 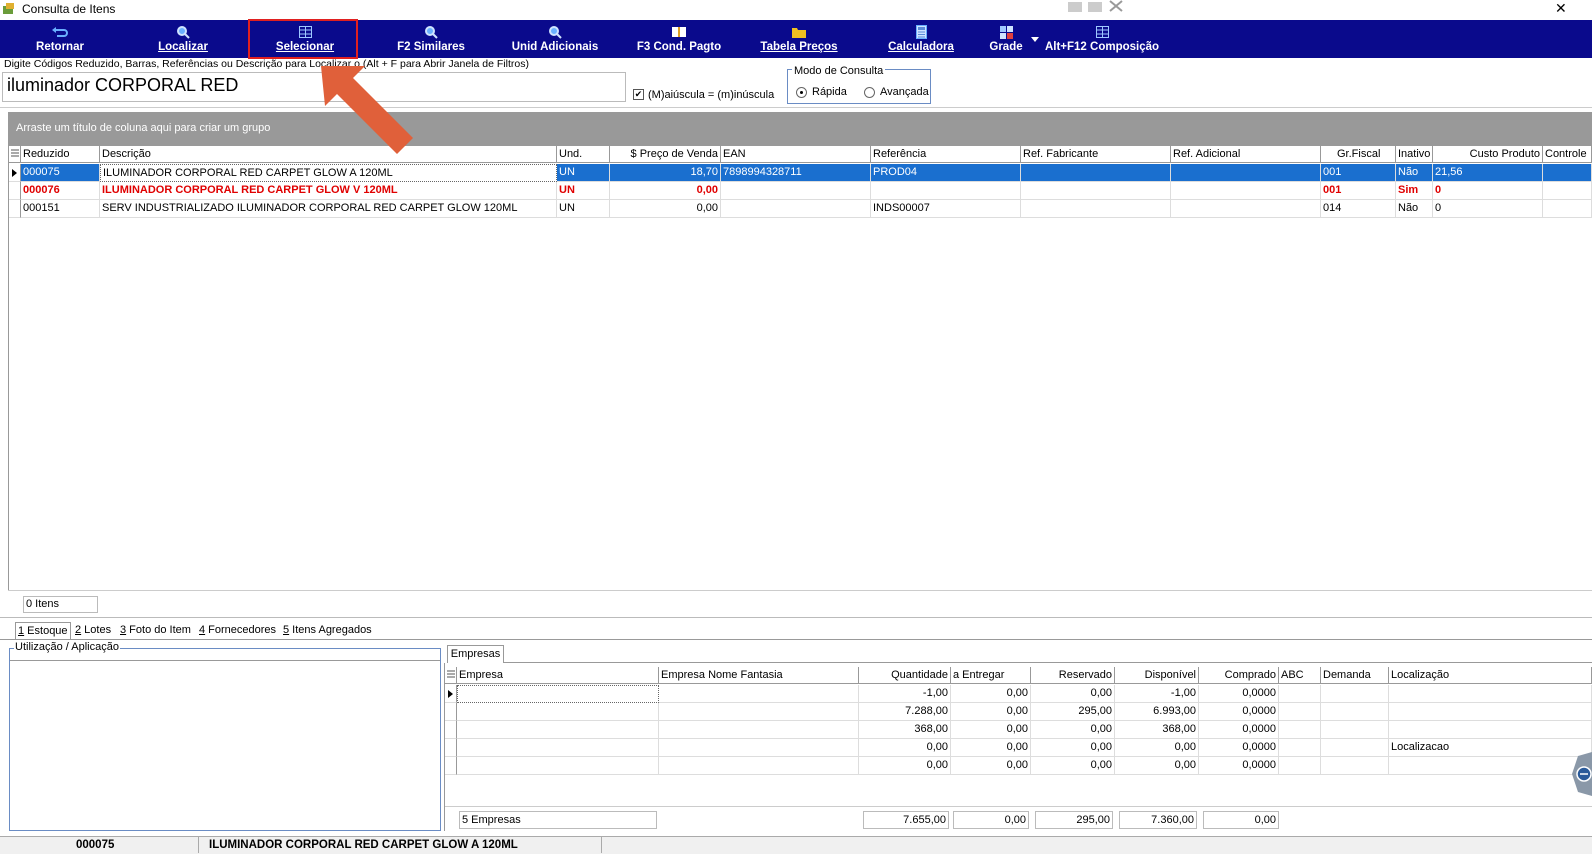 I want to click on grid-indicator-header, so click(x=15, y=154).